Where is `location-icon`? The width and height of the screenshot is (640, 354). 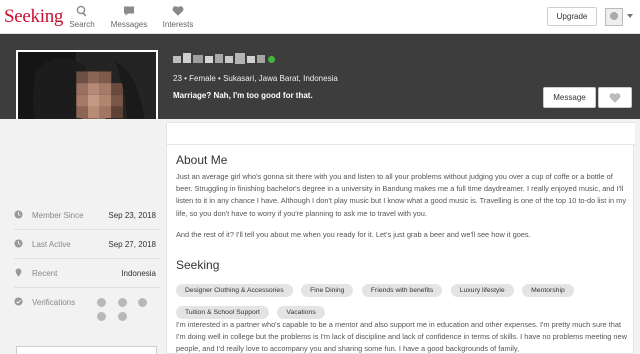 location-icon is located at coordinates (19, 273).